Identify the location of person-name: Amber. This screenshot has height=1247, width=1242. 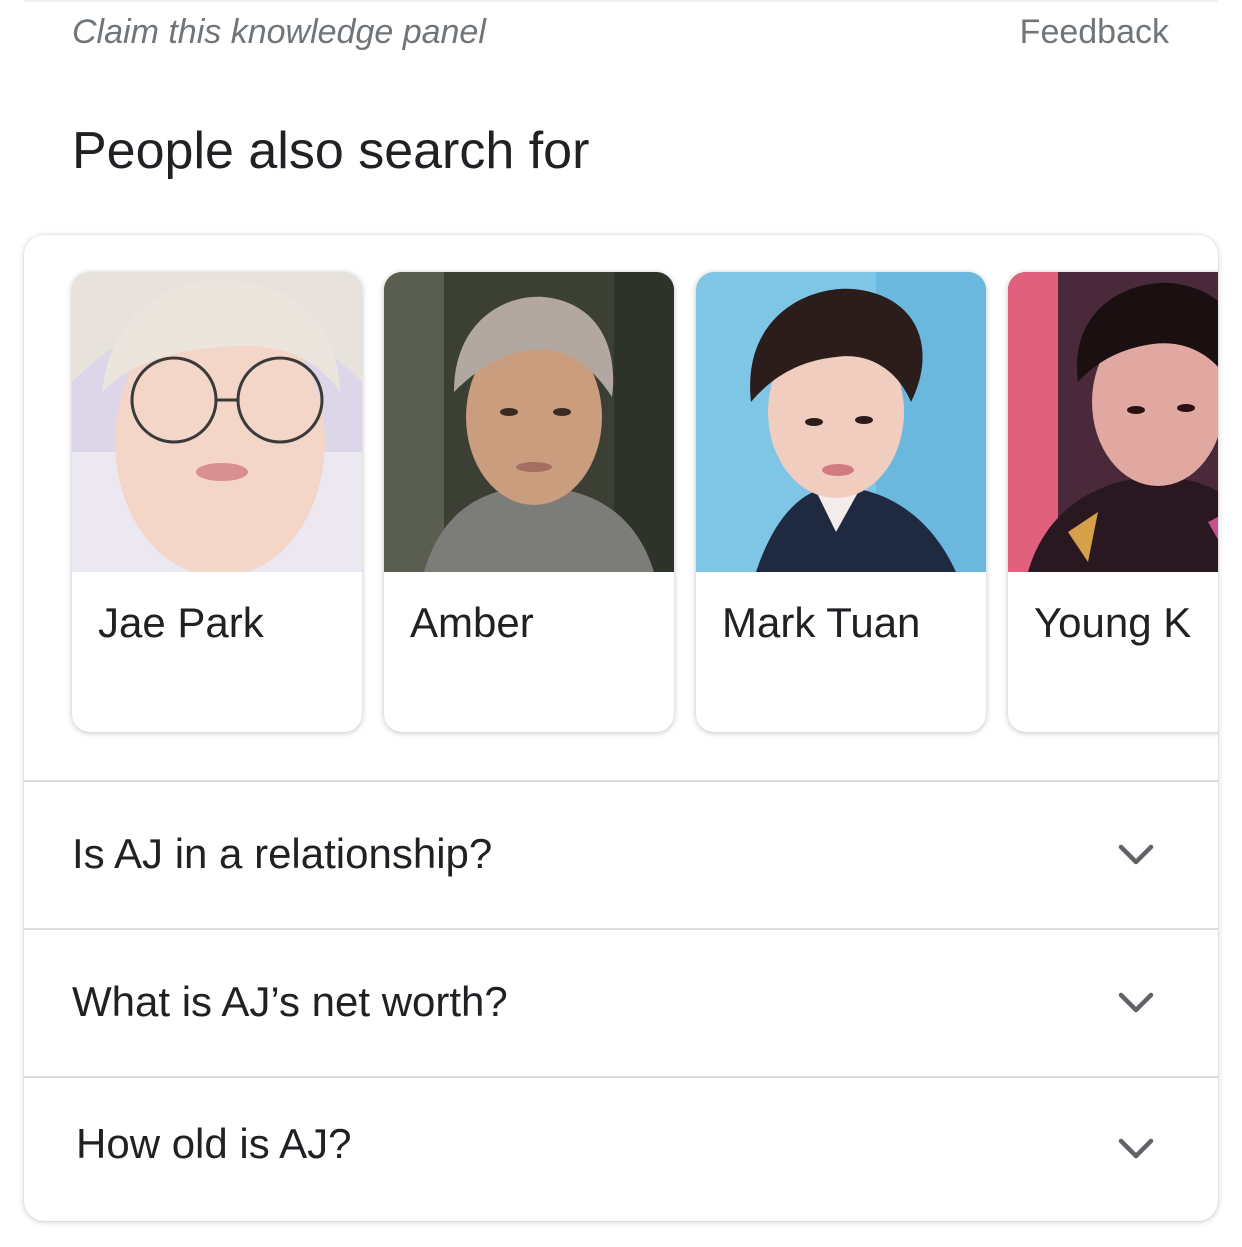
(472, 622).